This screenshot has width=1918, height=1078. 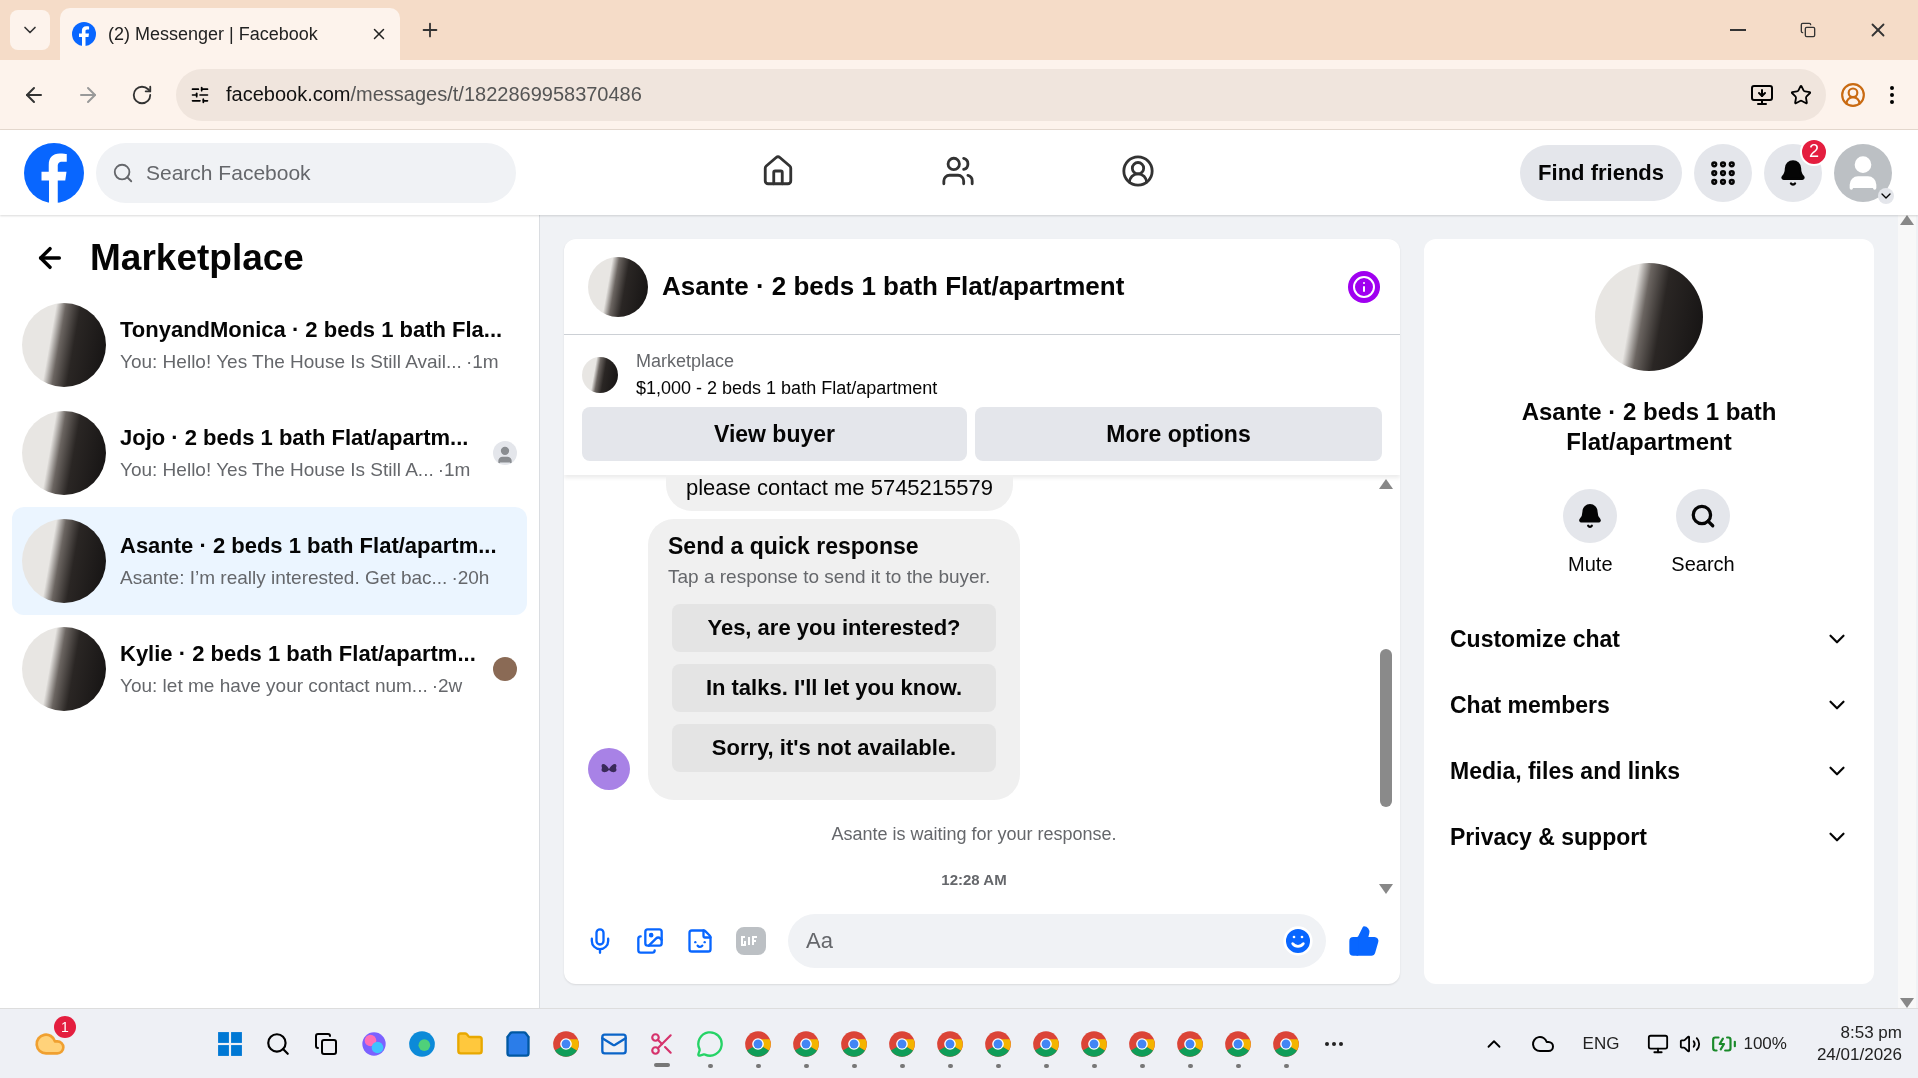 I want to click on tab-title: (2) Messenger | Facebook, so click(x=213, y=34).